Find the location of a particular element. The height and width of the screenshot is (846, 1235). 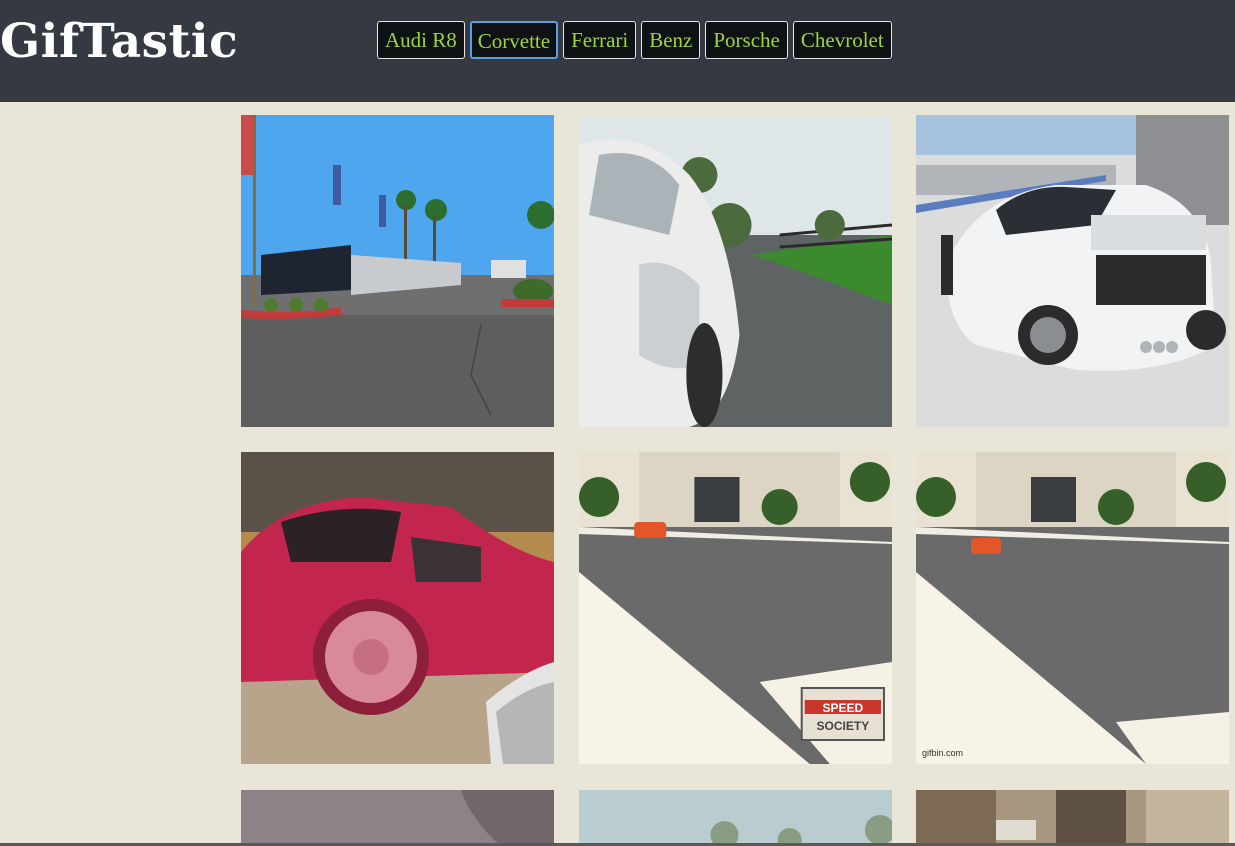

gif-rc-car-driveway-2: gifbin.com is located at coordinates (1072, 608).